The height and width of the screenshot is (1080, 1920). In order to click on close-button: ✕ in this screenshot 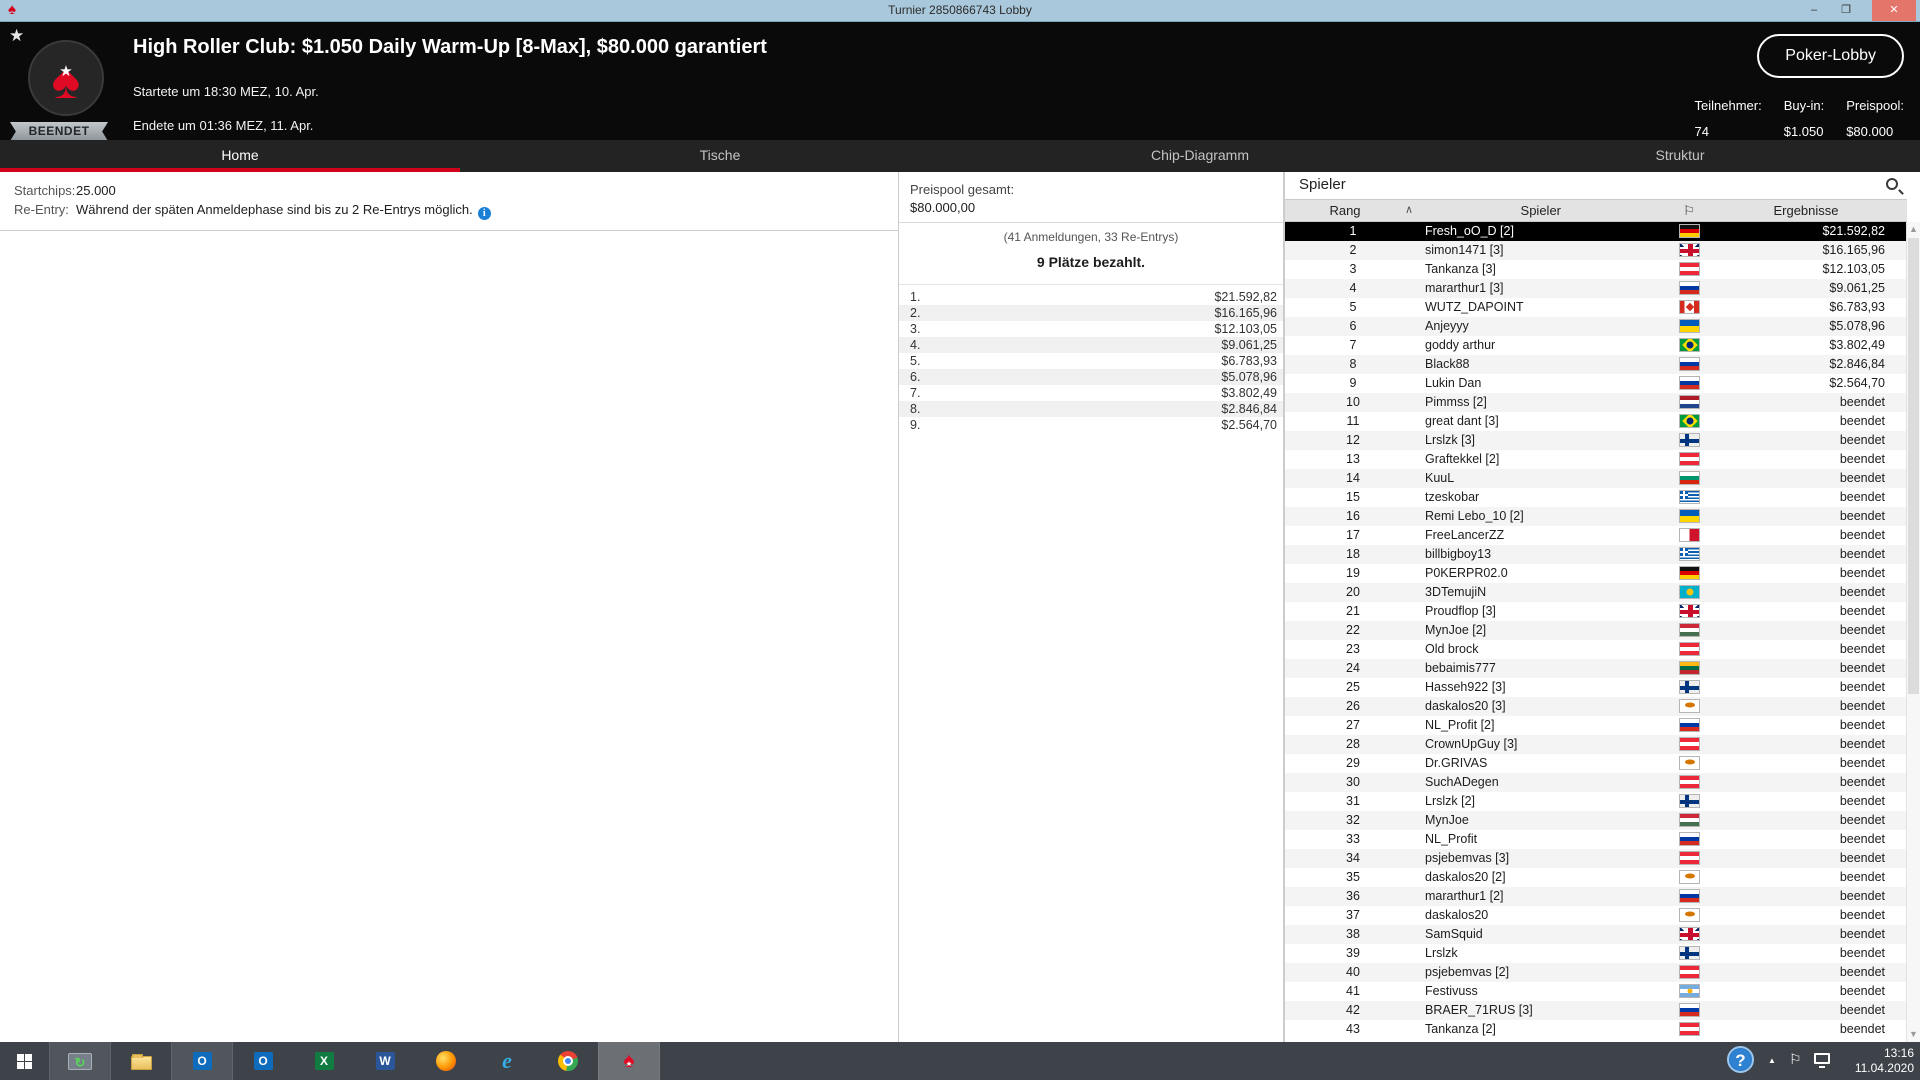, I will do `click(1894, 10)`.